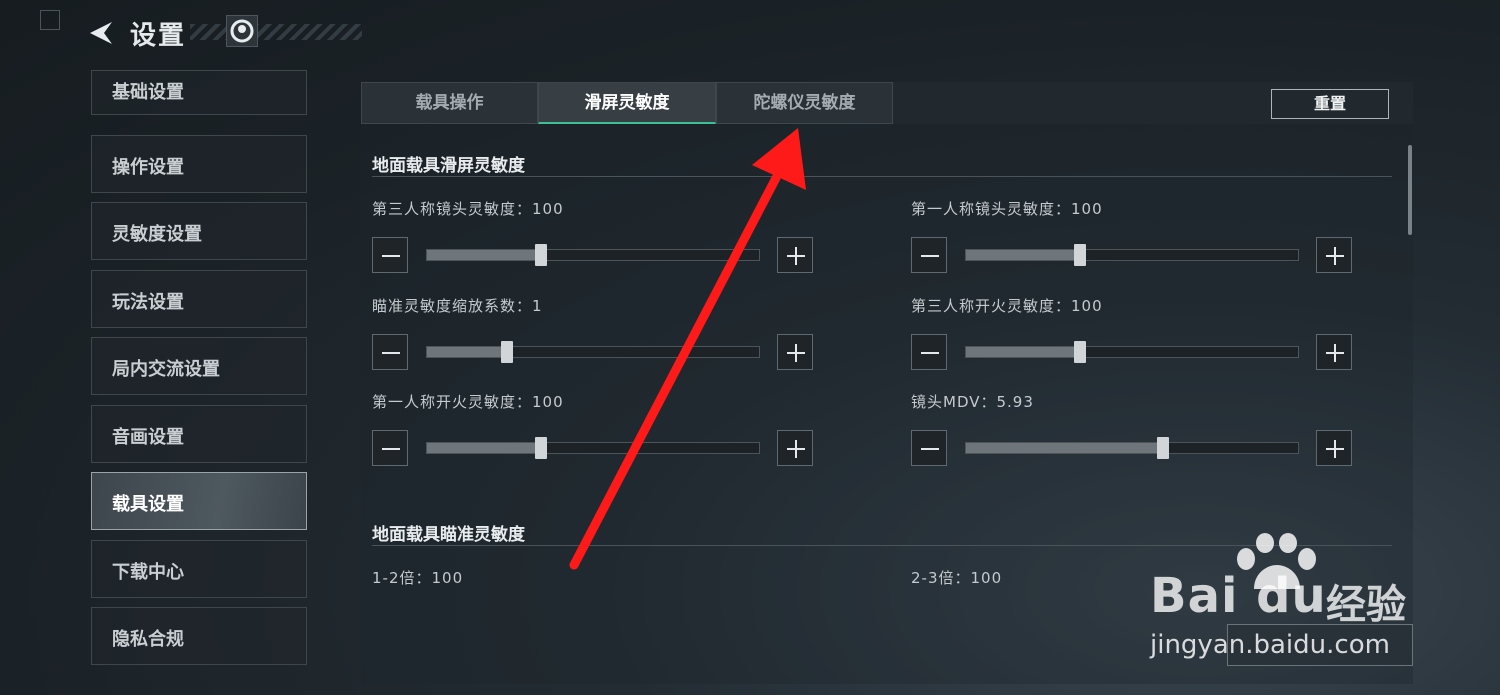 The height and width of the screenshot is (695, 1500). I want to click on sidebar-item-gameplay: 玩法设置, so click(199, 299).